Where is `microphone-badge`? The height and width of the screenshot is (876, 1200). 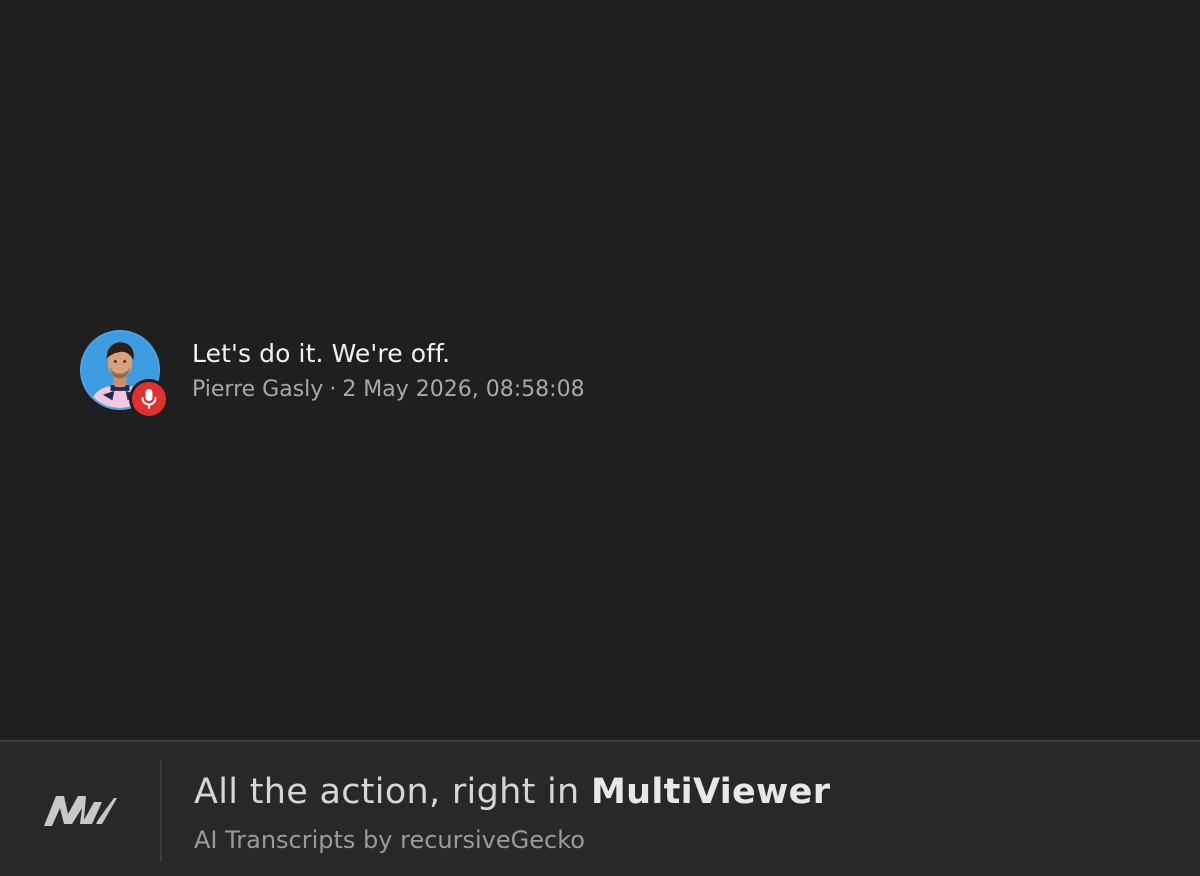 microphone-badge is located at coordinates (149, 399).